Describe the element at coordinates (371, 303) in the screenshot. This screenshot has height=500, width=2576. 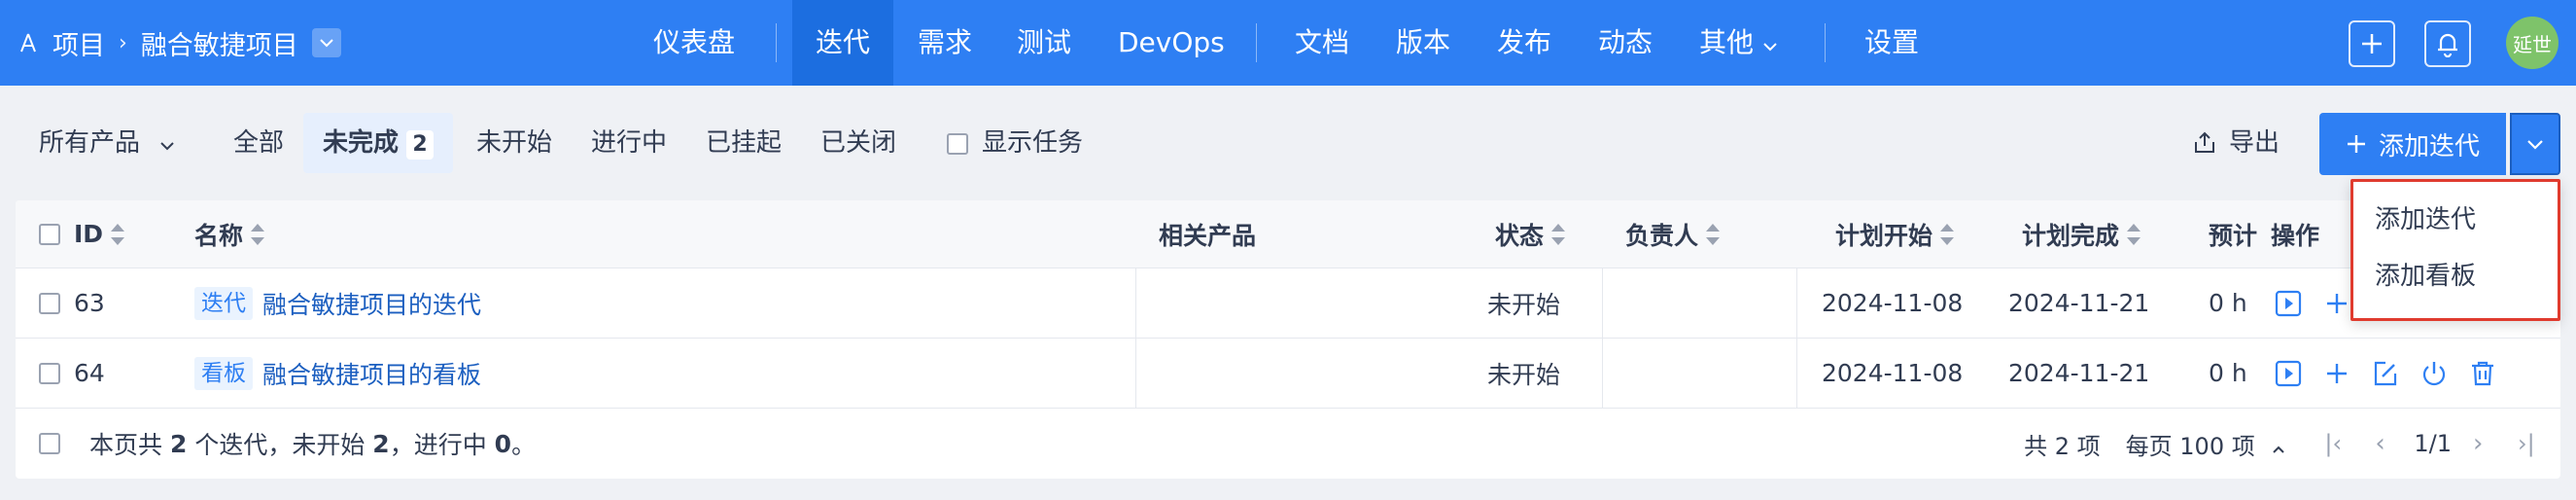
I see `row-name-link: 融合敏捷项目的迭代` at that location.